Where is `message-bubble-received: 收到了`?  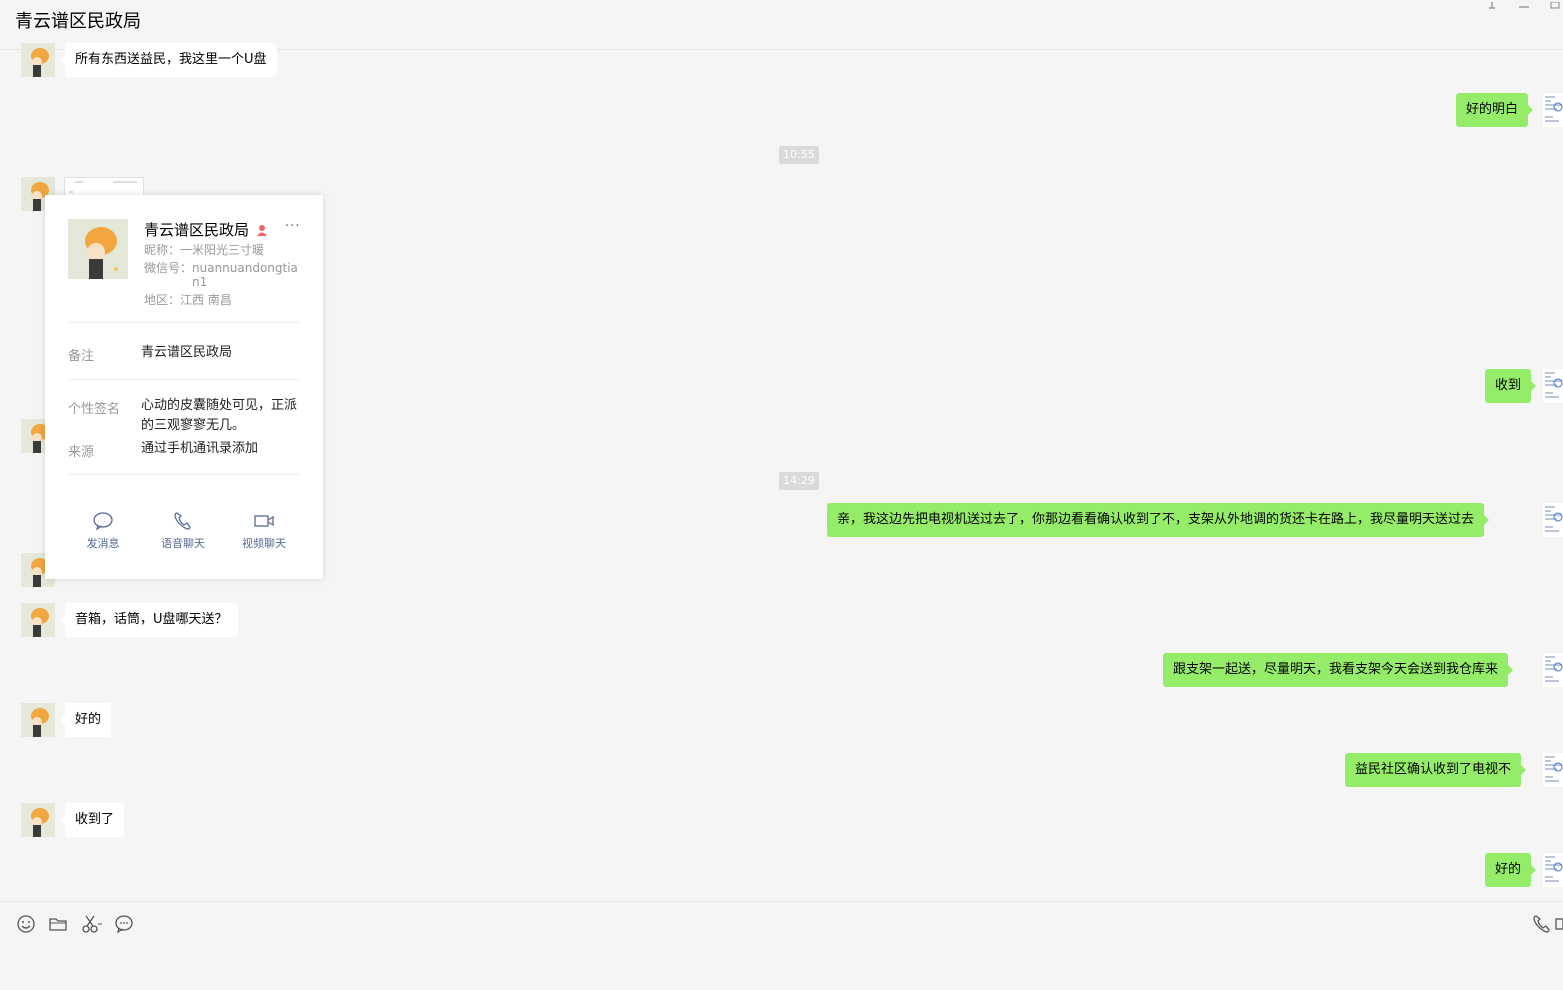 message-bubble-received: 收到了 is located at coordinates (92, 820).